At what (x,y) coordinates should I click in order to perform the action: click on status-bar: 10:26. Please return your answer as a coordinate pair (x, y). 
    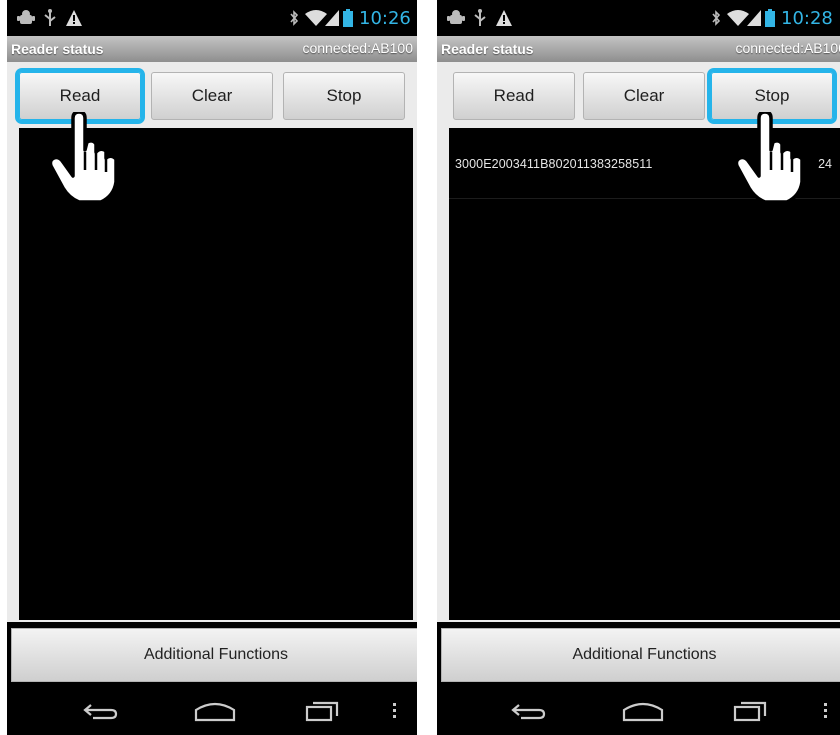
    Looking at the image, I should click on (212, 18).